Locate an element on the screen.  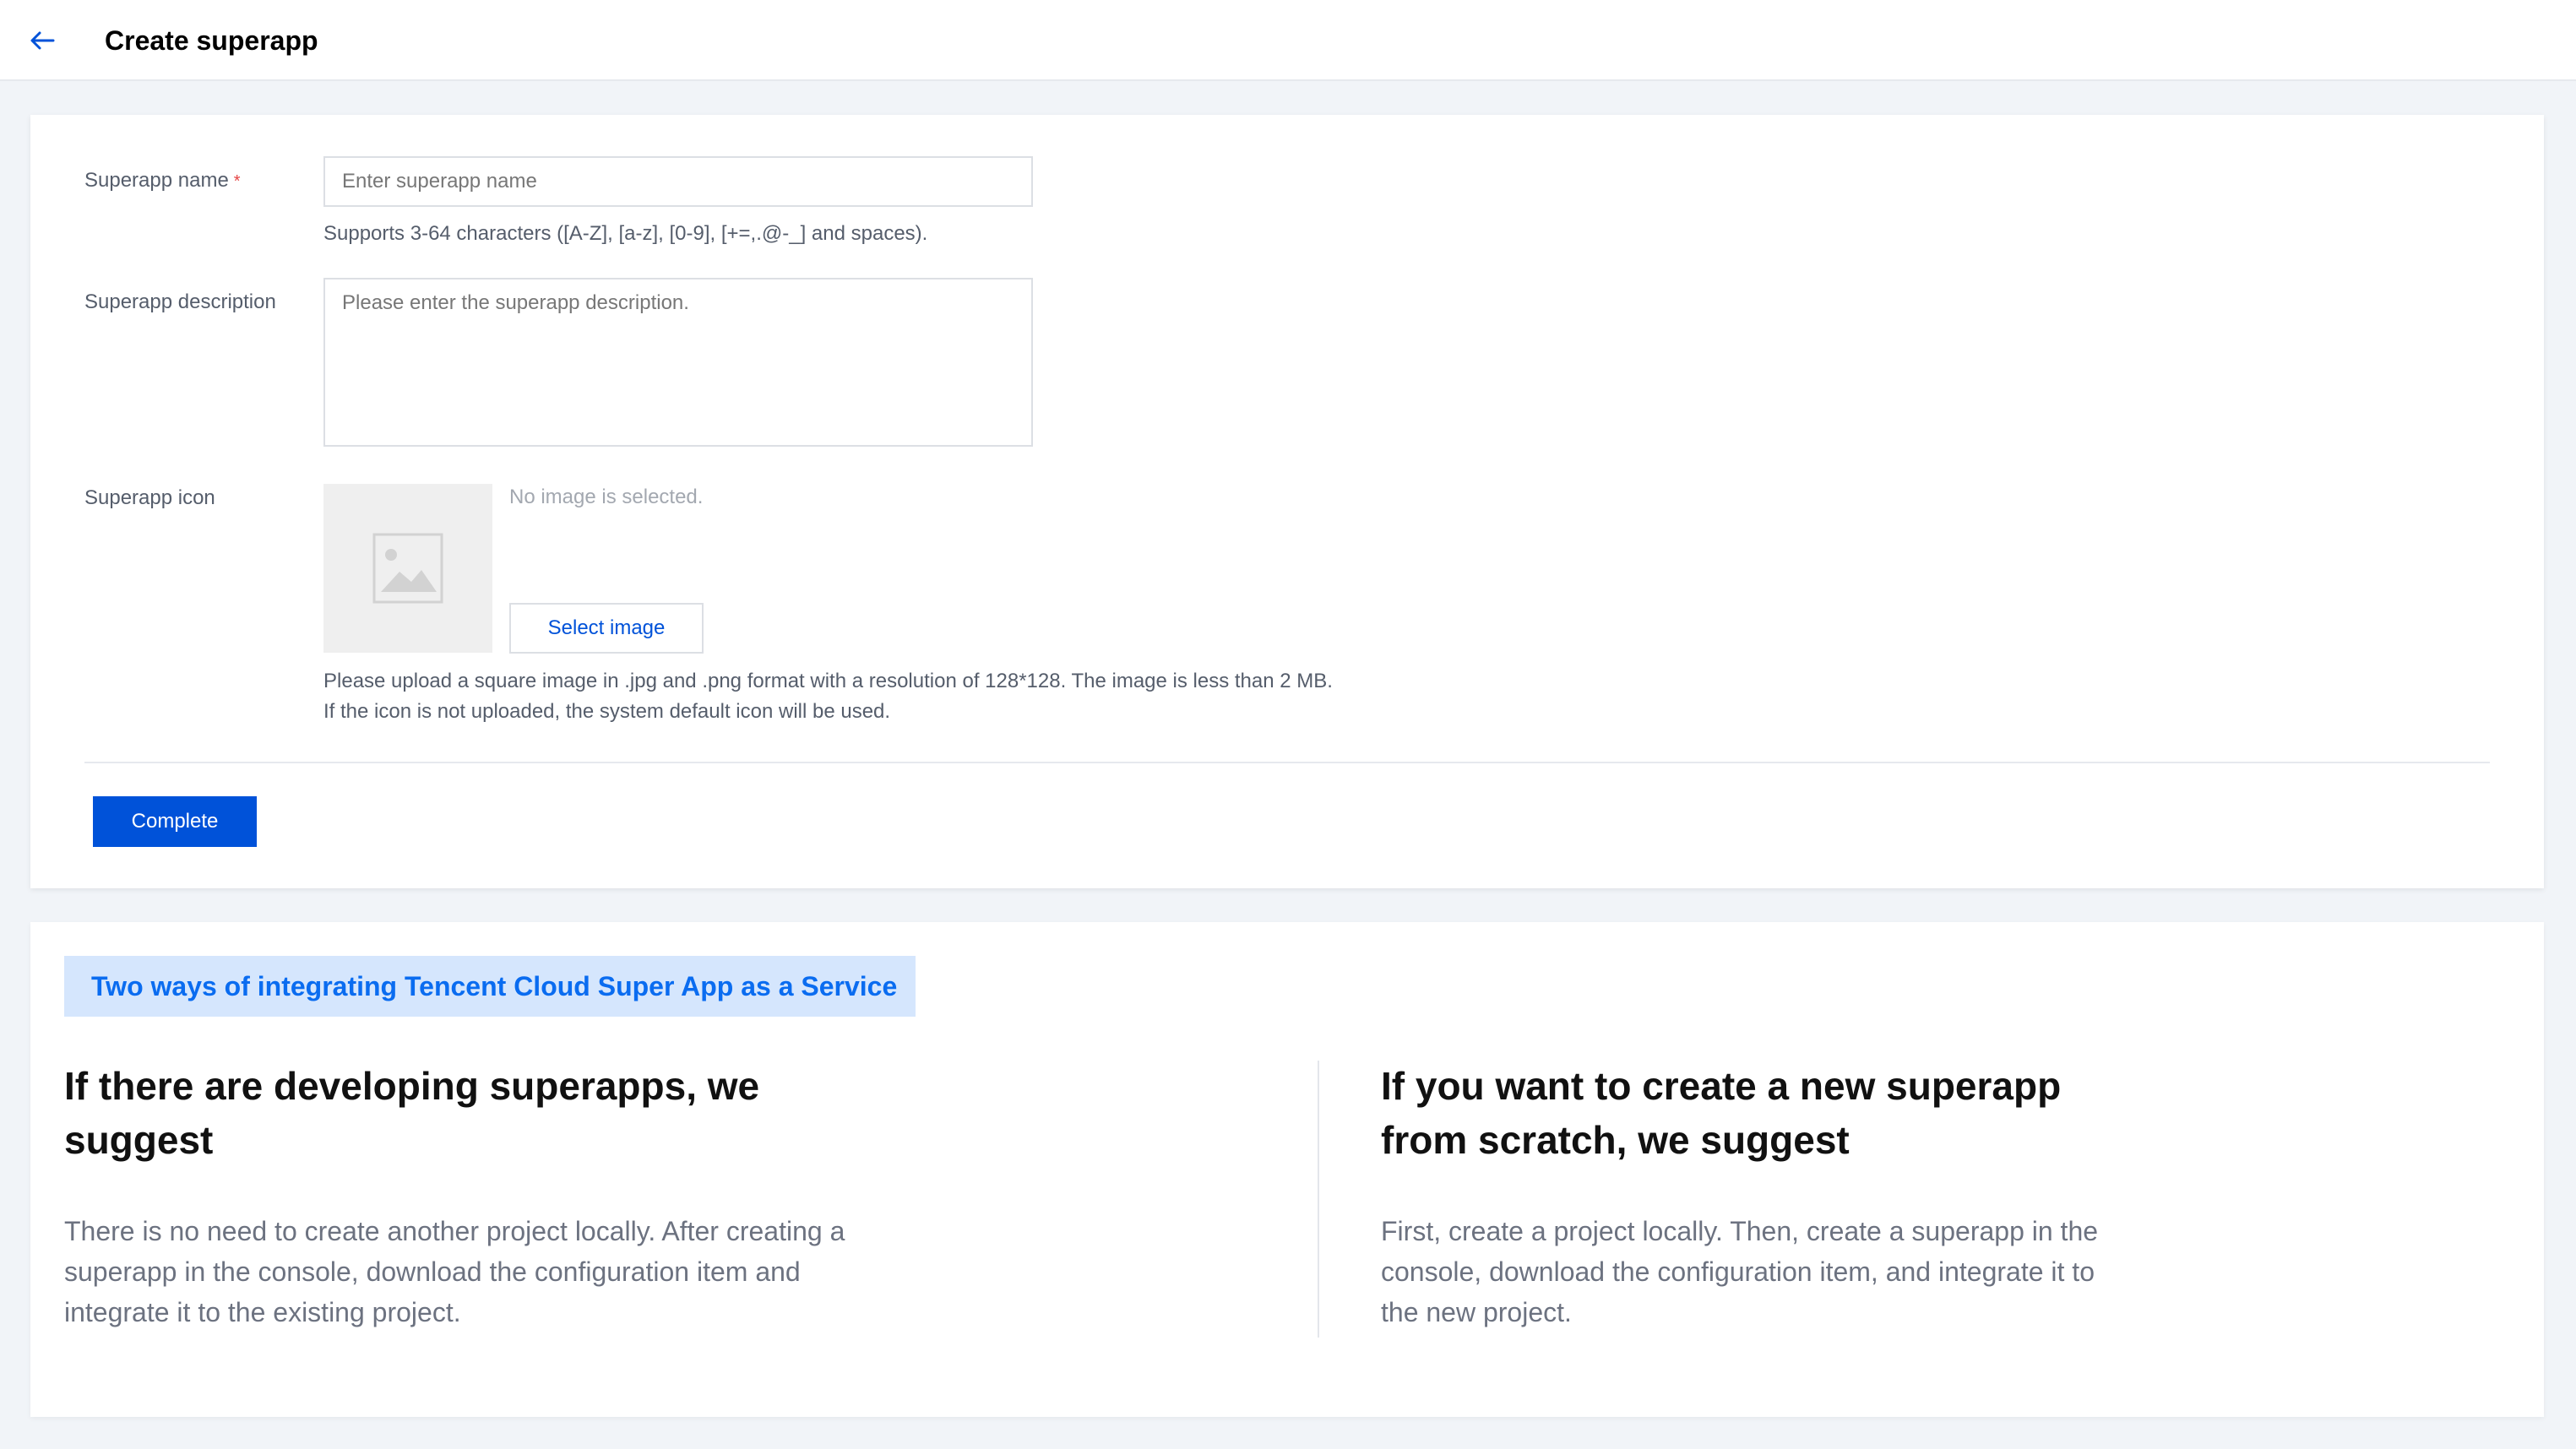
superapp-name-label-text: Superapp name is located at coordinates (156, 181).